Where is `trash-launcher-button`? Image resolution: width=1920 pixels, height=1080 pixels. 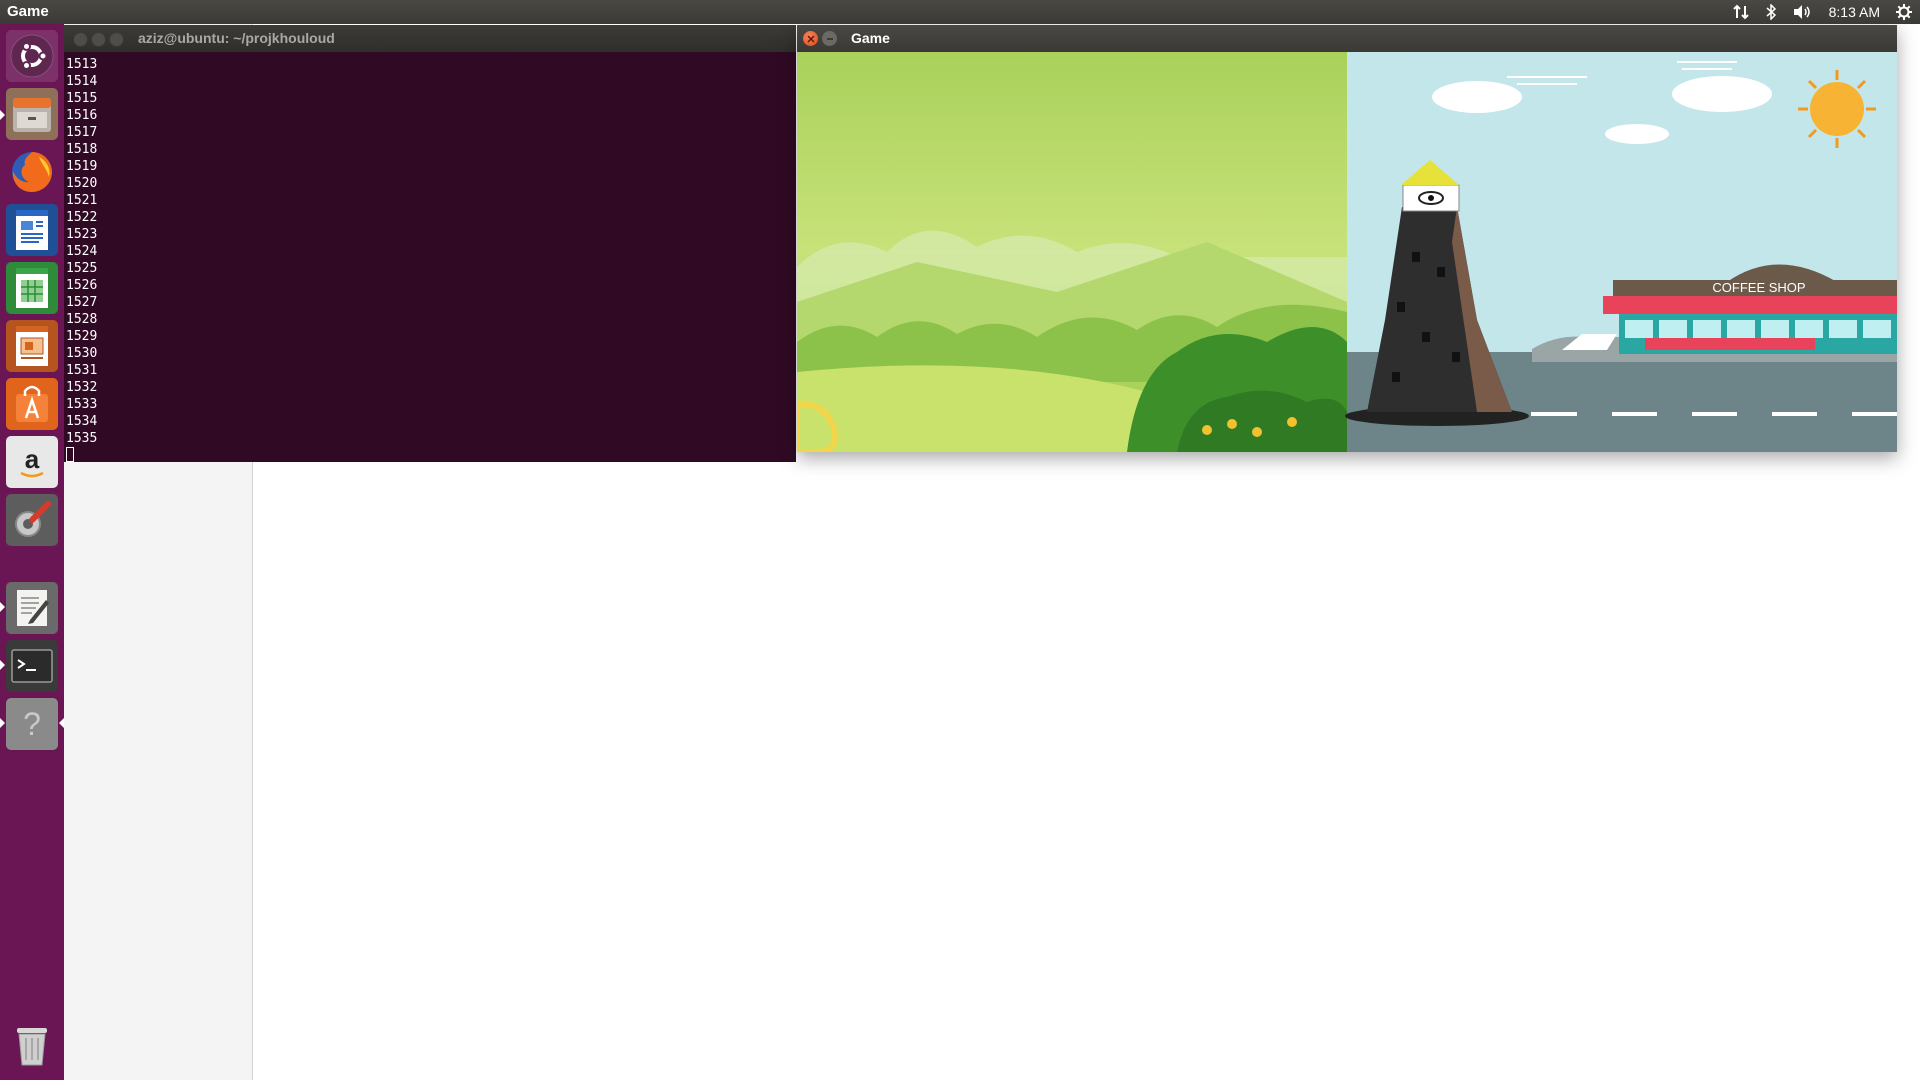
trash-launcher-button is located at coordinates (32, 1045).